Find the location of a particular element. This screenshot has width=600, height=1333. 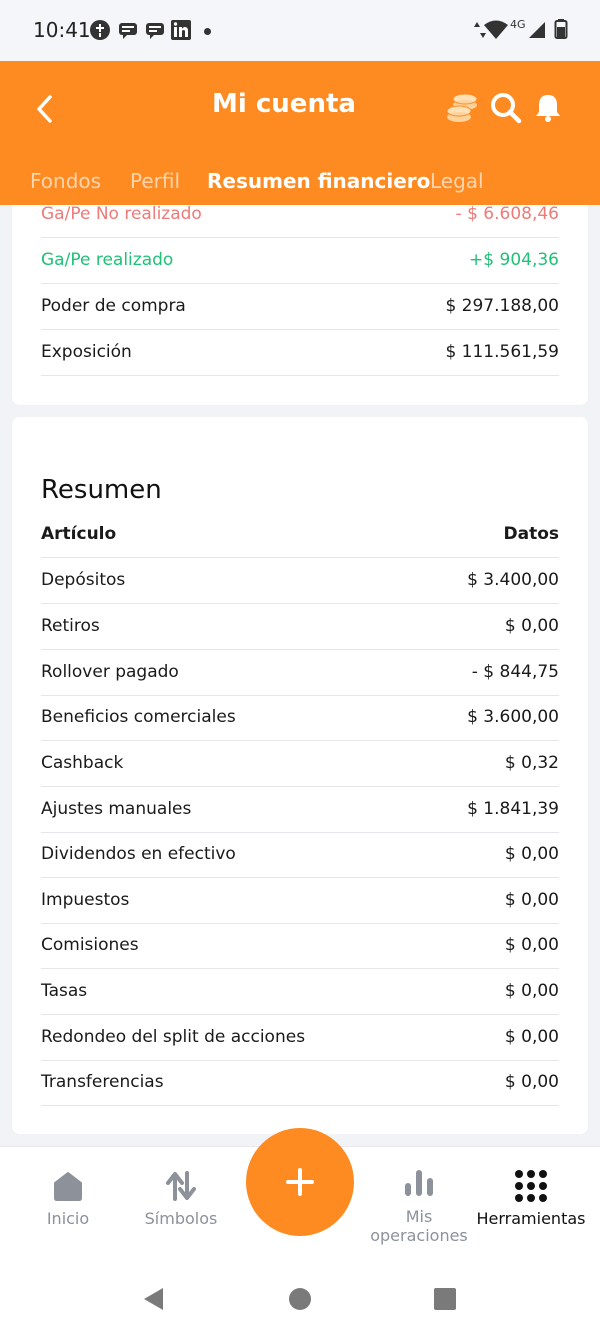

nav-simbolos: Símbolos is located at coordinates (181, 1202).